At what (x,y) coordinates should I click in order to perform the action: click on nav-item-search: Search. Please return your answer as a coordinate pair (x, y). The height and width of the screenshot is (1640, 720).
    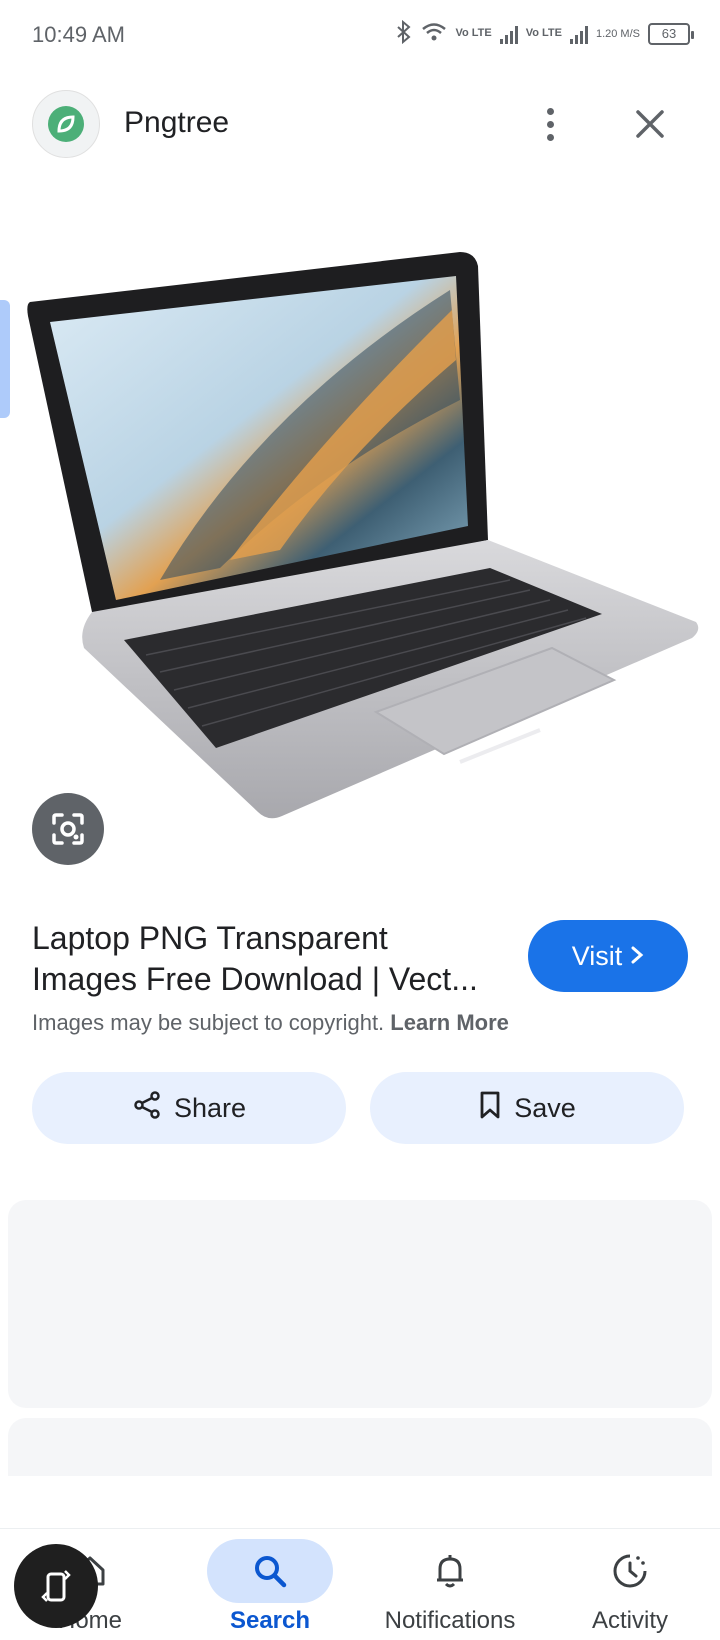
    Looking at the image, I should click on (270, 1584).